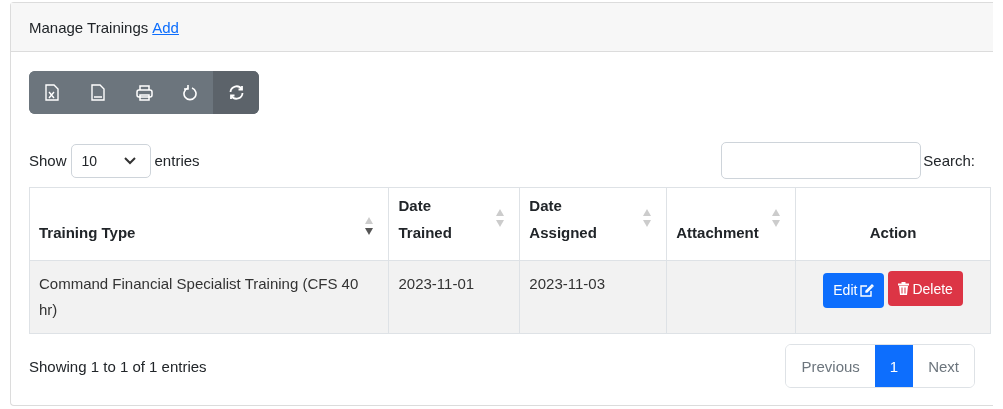 This screenshot has height=409, width=1003. Describe the element at coordinates (129, 160) in the screenshot. I see `chevron-down-icon` at that location.